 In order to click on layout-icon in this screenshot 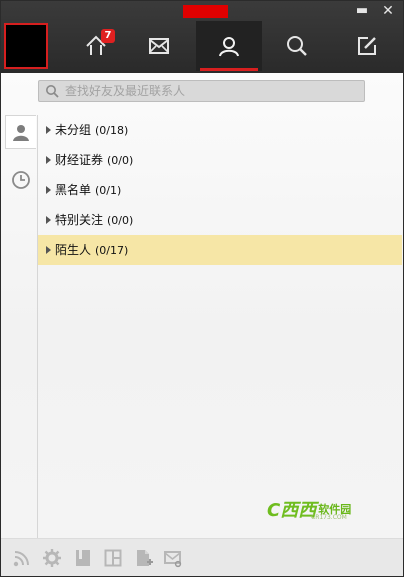, I will do `click(113, 558)`.